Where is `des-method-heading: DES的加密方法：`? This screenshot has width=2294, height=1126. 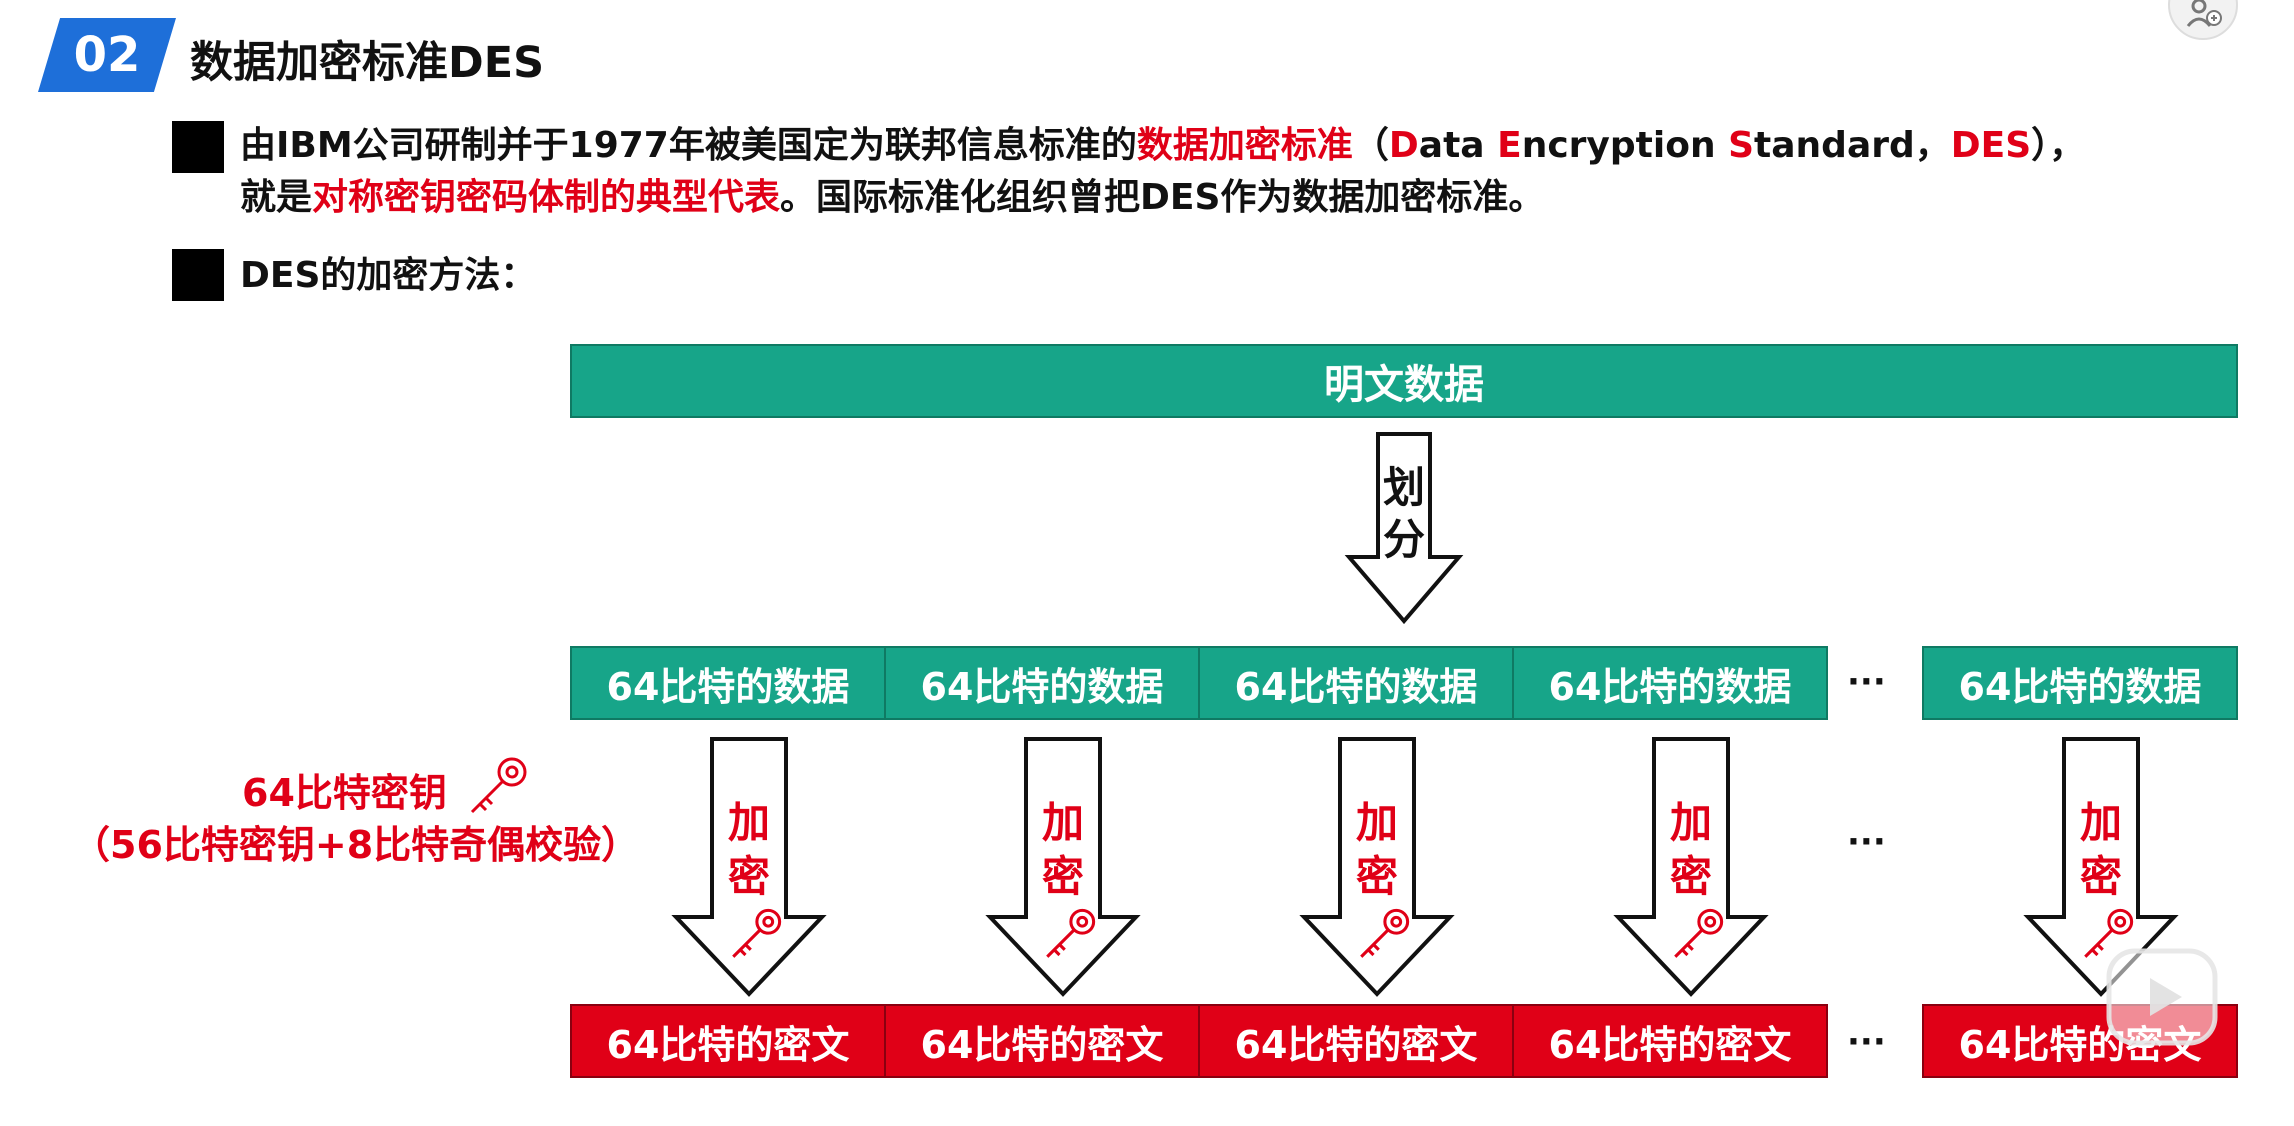
des-method-heading: DES的加密方法： is located at coordinates (388, 275).